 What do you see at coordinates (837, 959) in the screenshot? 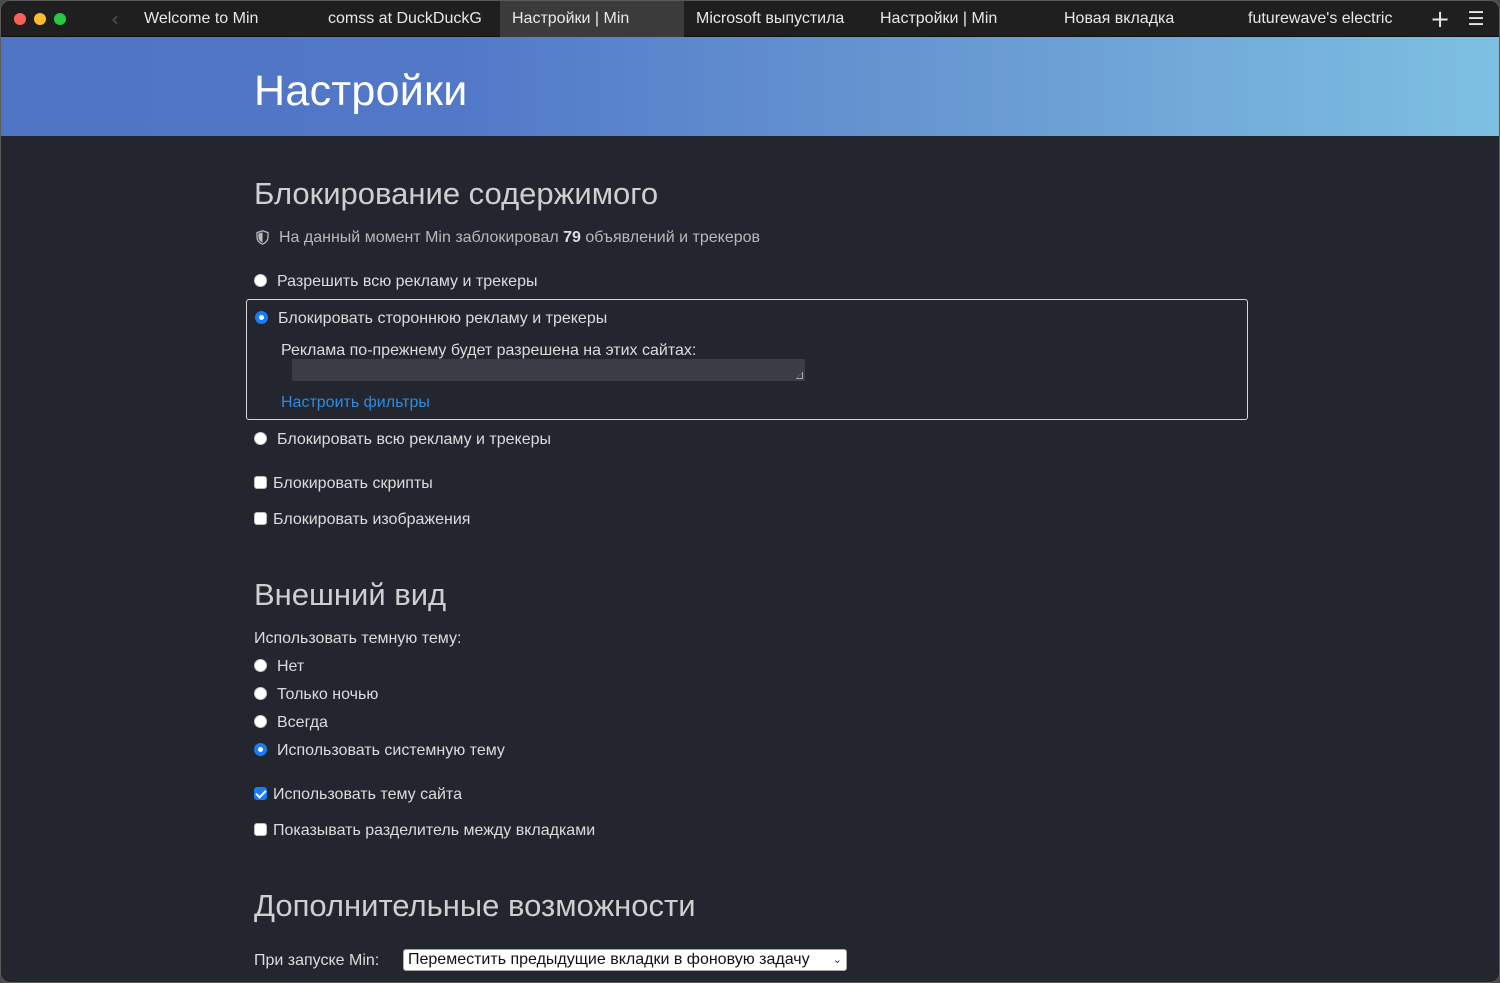
I see `chevron-down-icon: ⌄` at bounding box center [837, 959].